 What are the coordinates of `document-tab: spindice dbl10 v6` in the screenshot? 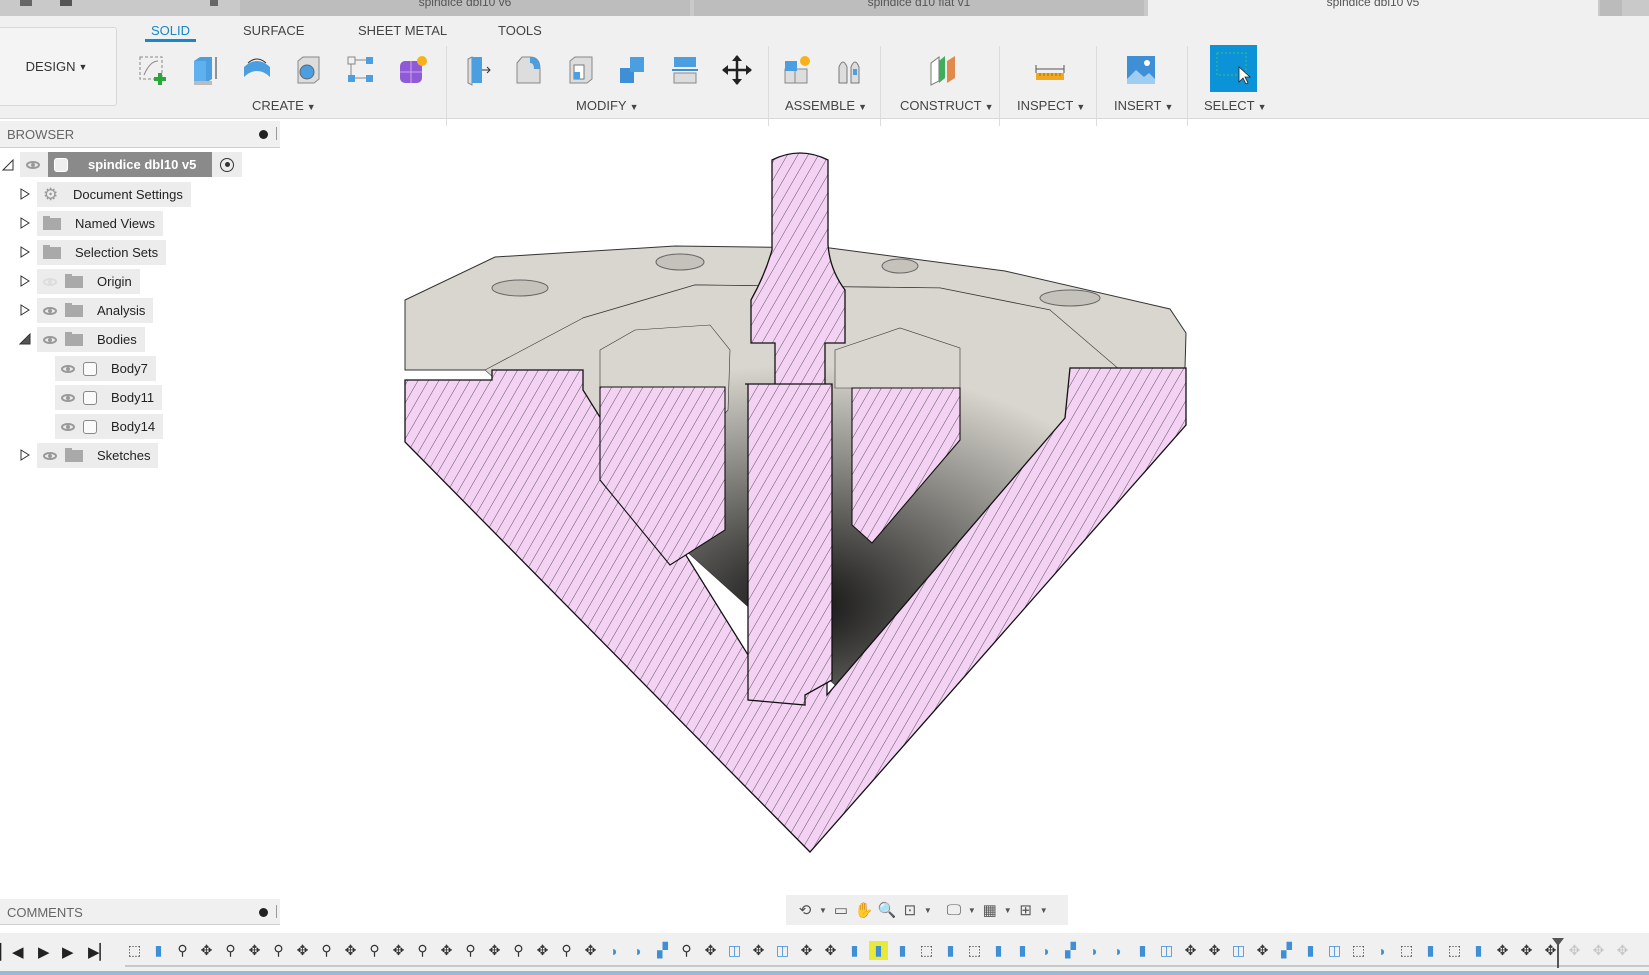 It's located at (465, 8).